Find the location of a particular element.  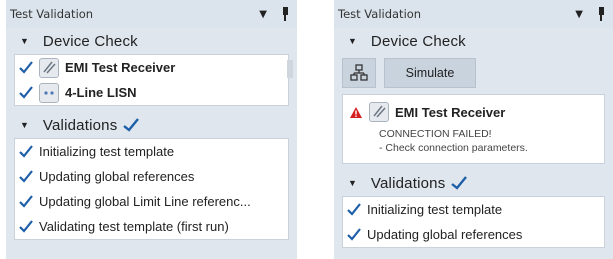

lisn-icon is located at coordinates (49, 92).